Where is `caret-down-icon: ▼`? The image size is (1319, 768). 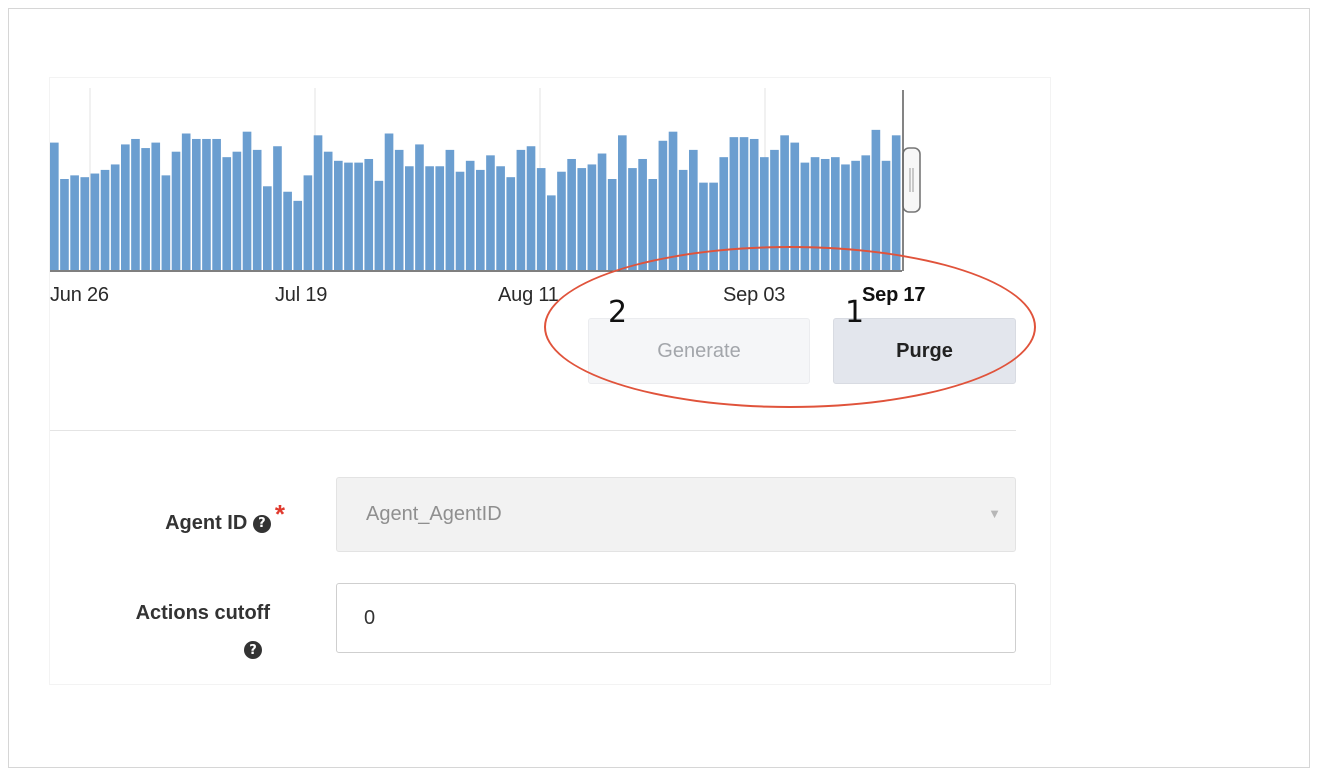
caret-down-icon: ▼ is located at coordinates (994, 513).